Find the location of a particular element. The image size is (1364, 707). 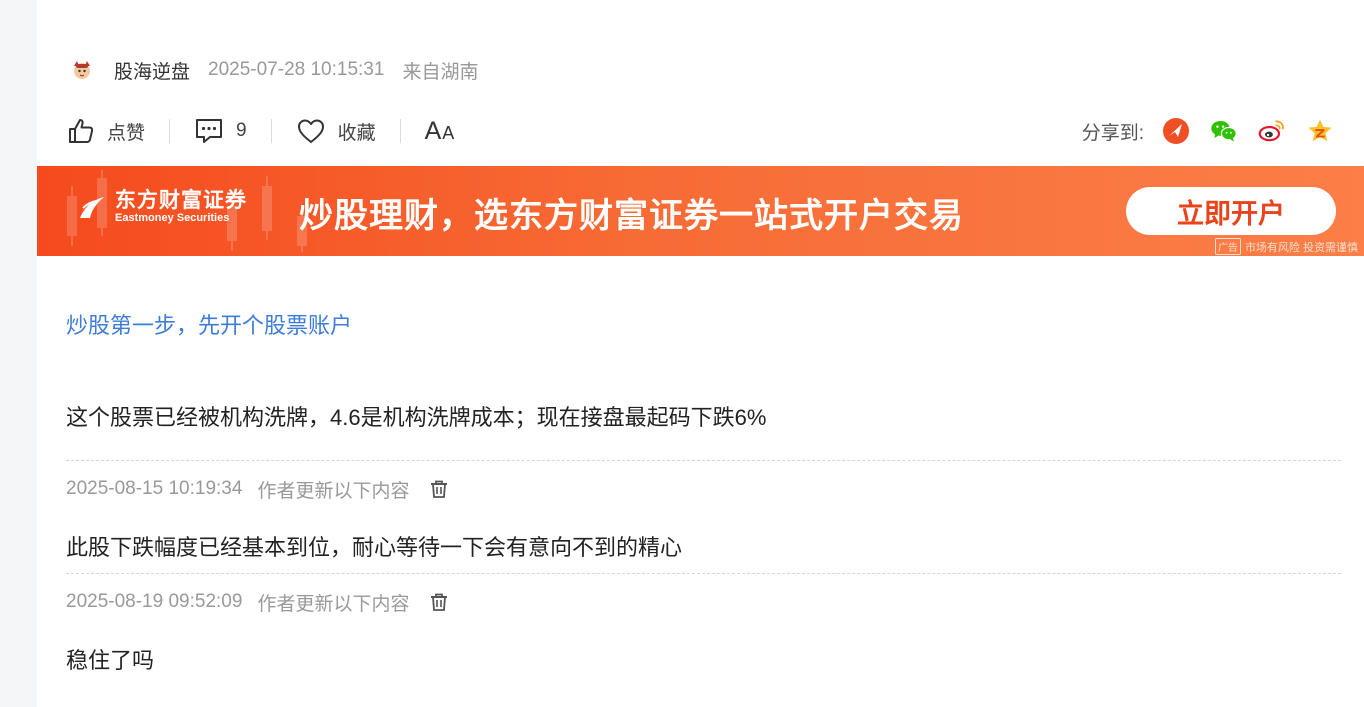

left-gutter is located at coordinates (18, 353).